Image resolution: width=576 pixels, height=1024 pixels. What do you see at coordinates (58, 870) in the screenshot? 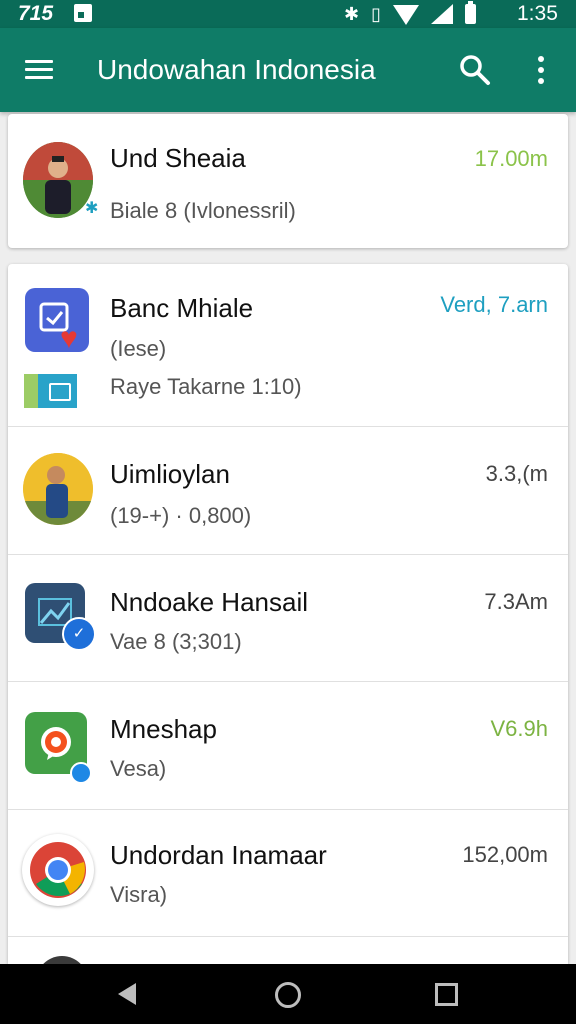
I see `chrome-icon` at bounding box center [58, 870].